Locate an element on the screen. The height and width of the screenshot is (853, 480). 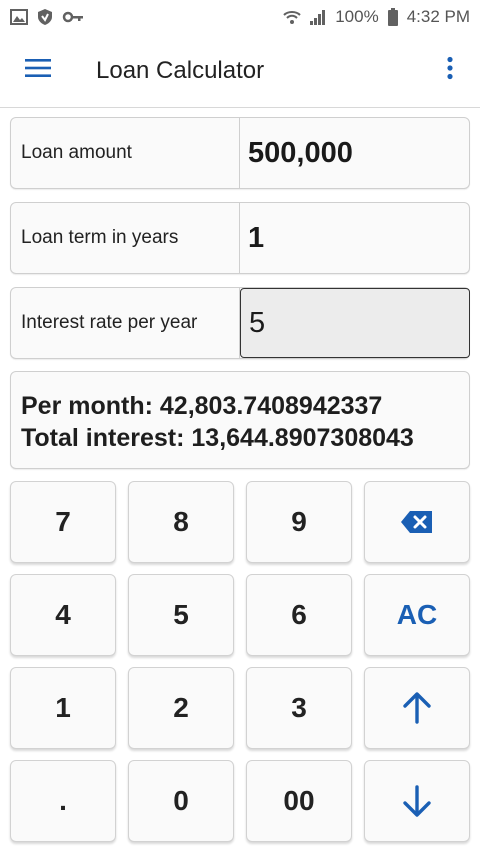
clear-button: AC is located at coordinates (417, 615).